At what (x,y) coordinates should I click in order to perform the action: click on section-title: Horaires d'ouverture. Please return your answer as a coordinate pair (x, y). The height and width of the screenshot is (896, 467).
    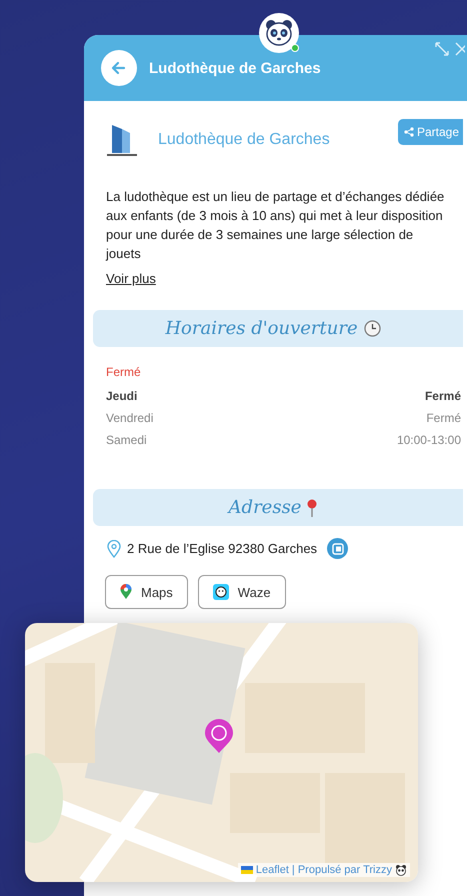
    Looking at the image, I should click on (261, 328).